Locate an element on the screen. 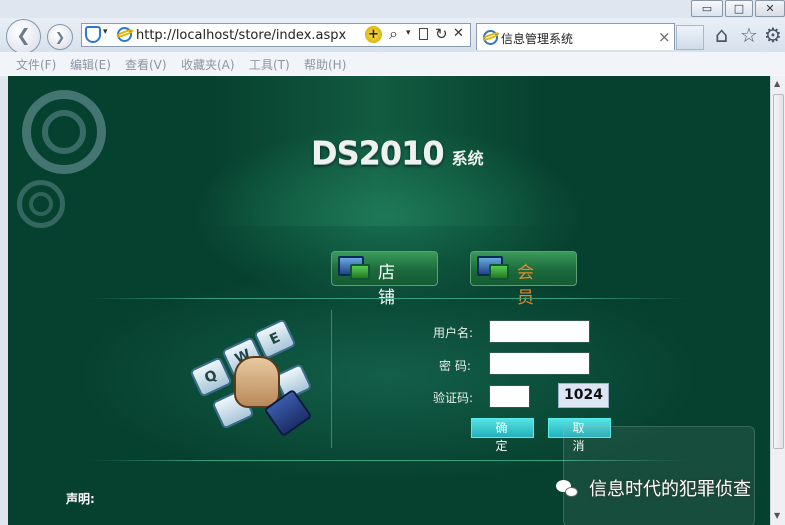 The height and width of the screenshot is (525, 785). decorative-ring-large-inner is located at coordinates (64, 132).